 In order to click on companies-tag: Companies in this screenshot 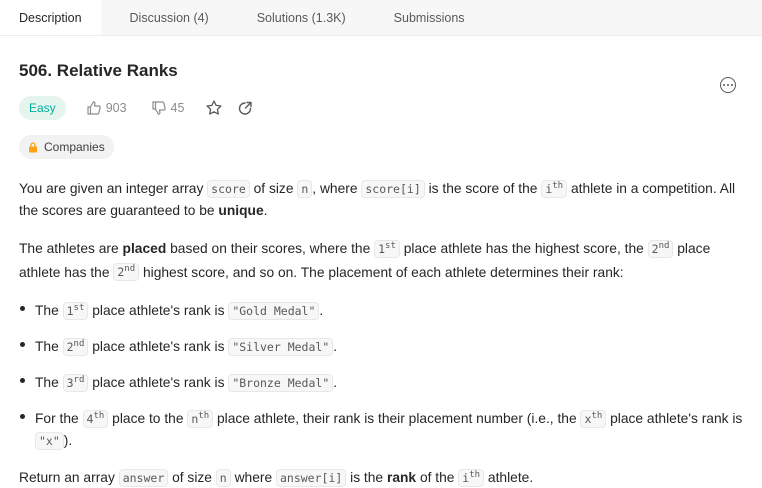, I will do `click(66, 147)`.